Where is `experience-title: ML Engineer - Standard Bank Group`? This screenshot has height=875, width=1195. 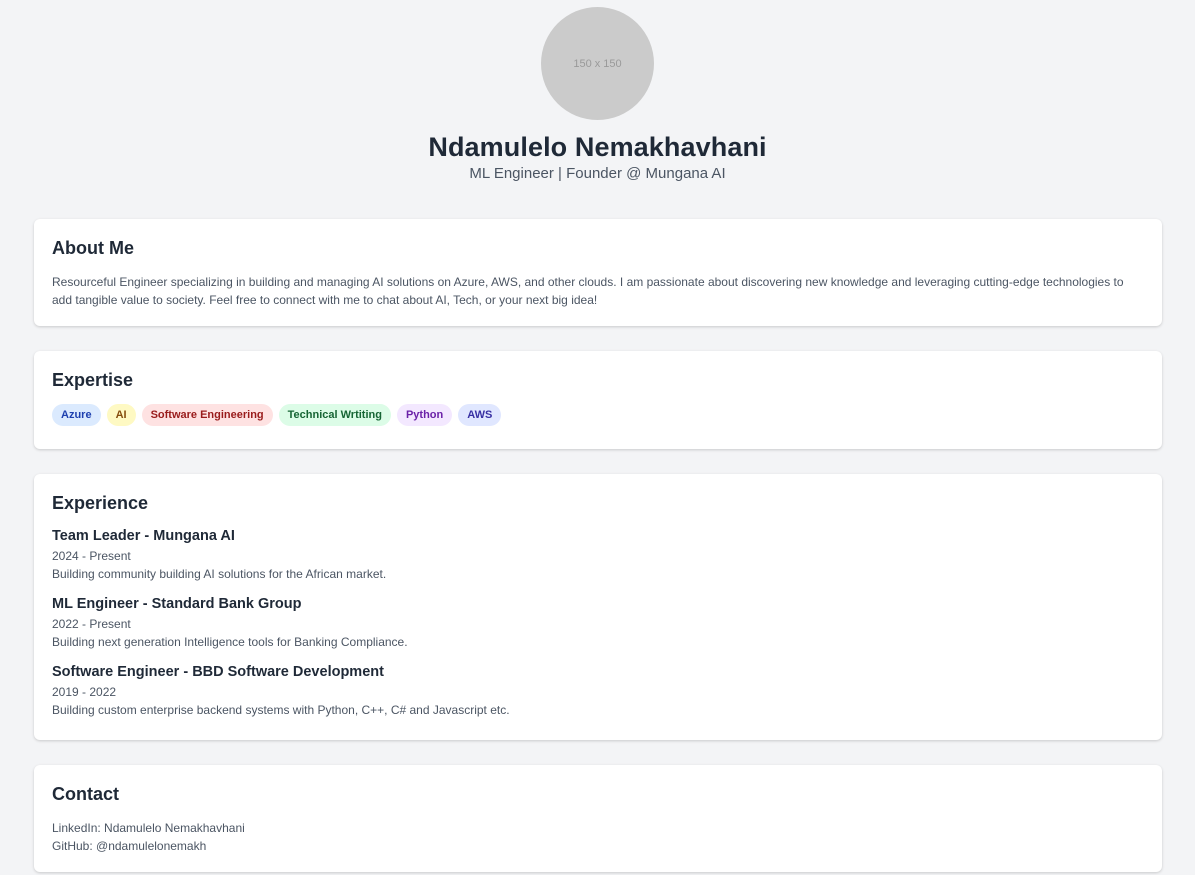 experience-title: ML Engineer - Standard Bank Group is located at coordinates (177, 604).